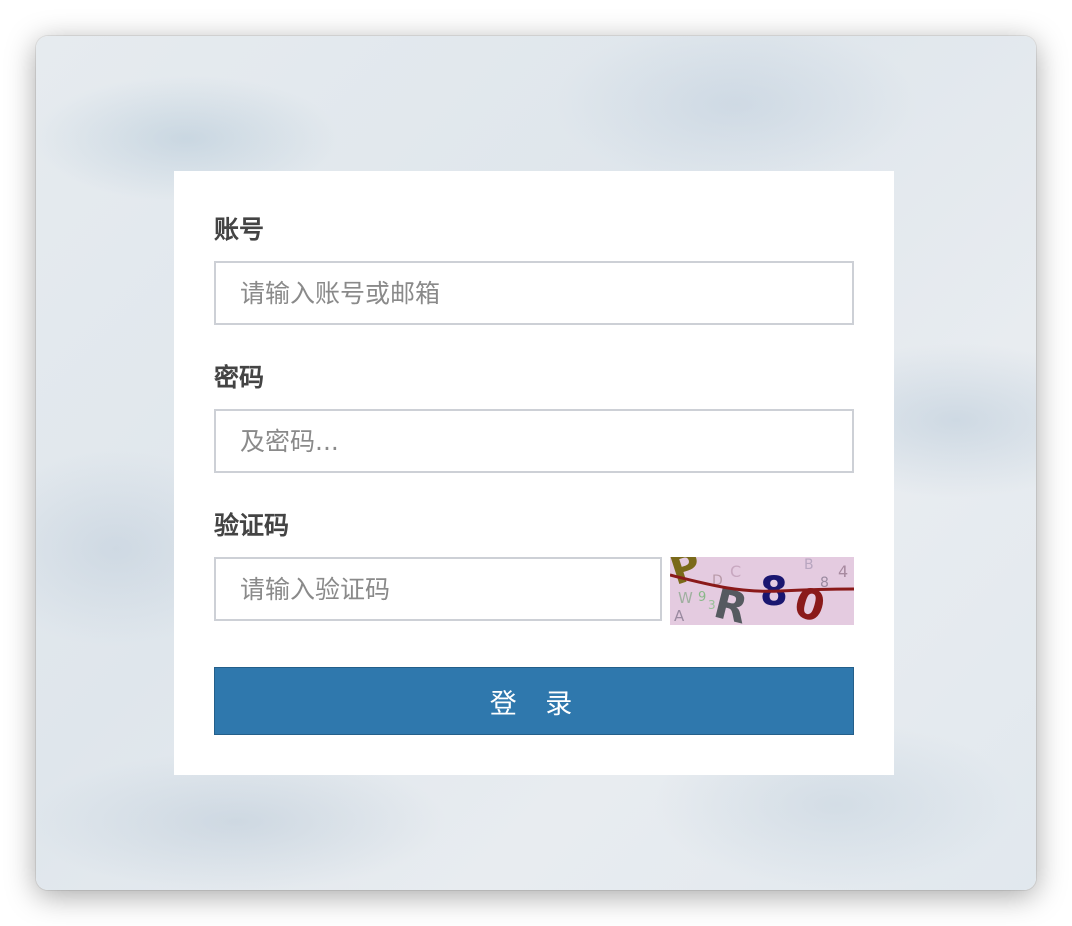 Image resolution: width=1072 pixels, height=926 pixels. I want to click on login-button: 登 录, so click(534, 701).